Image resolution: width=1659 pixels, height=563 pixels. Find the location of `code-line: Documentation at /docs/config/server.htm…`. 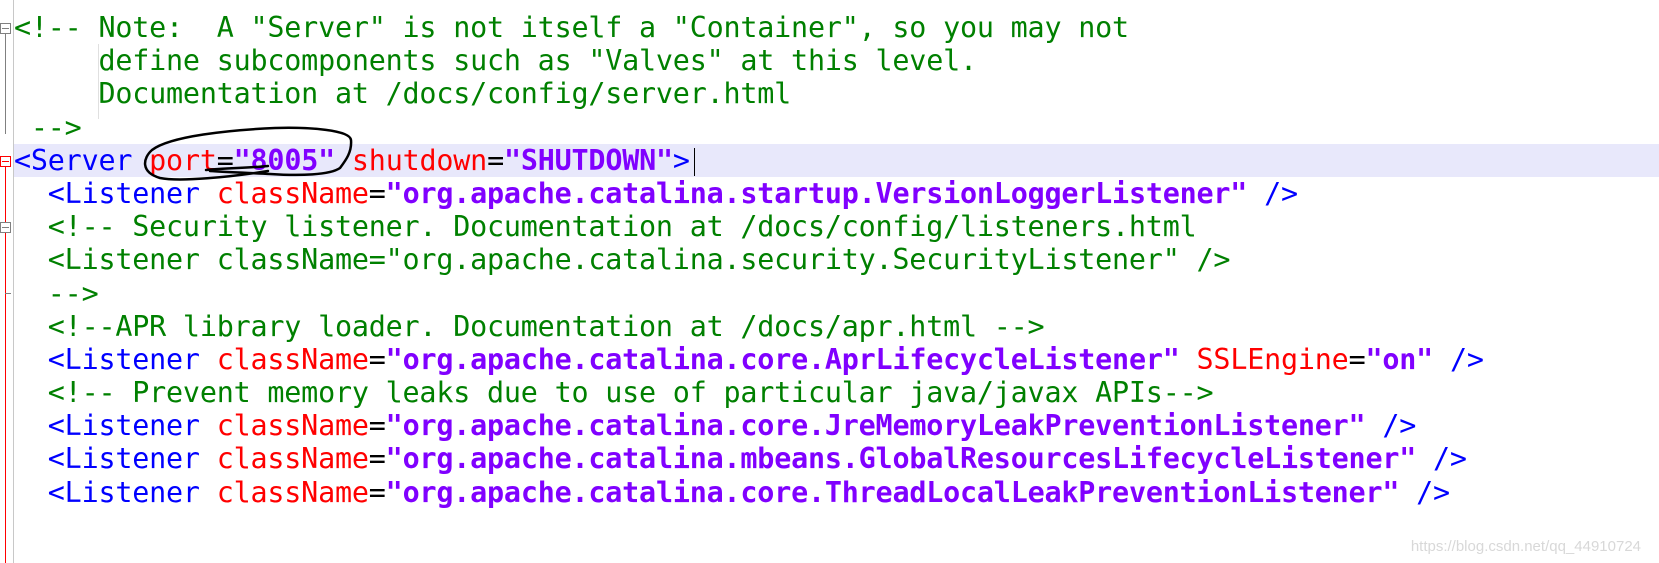

code-line: Documentation at /docs/config/server.htm… is located at coordinates (836, 93).